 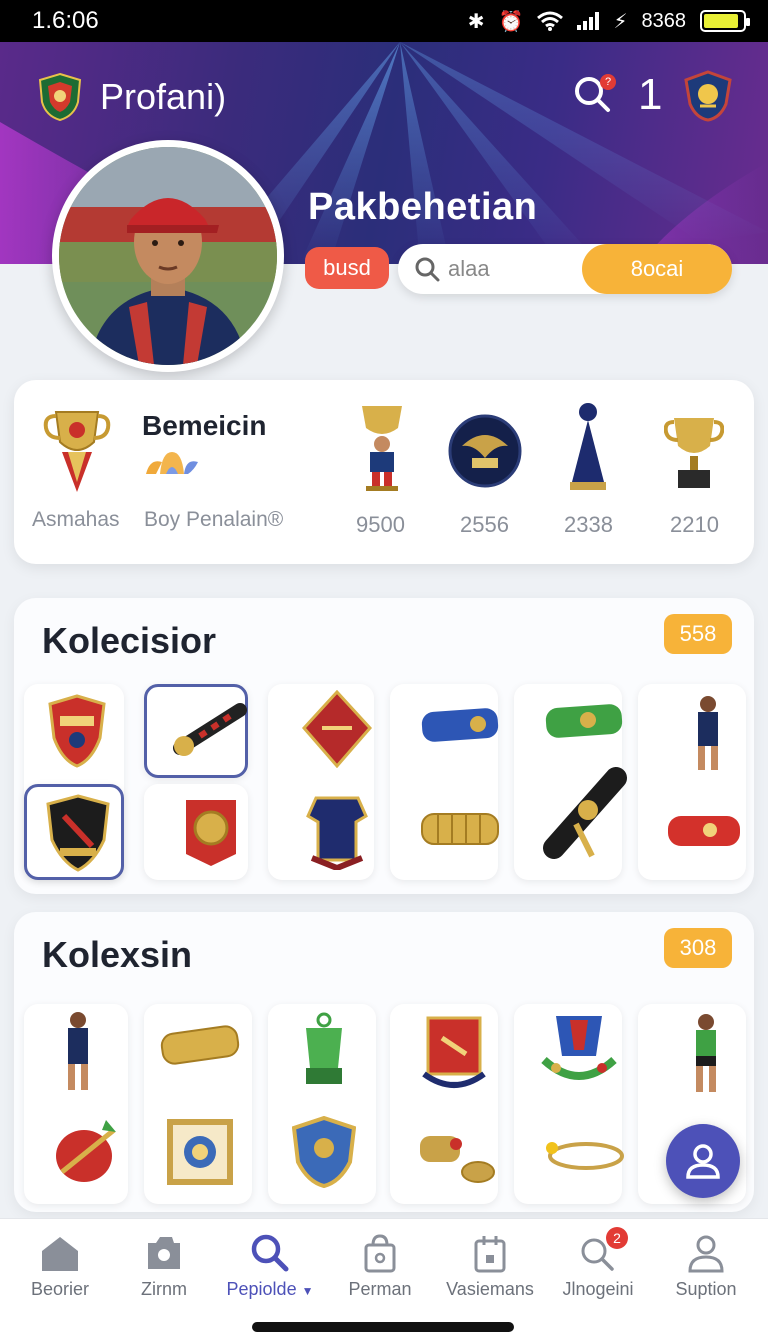 What do you see at coordinates (598, 1289) in the screenshot?
I see `nav-label: Jlnogeini` at bounding box center [598, 1289].